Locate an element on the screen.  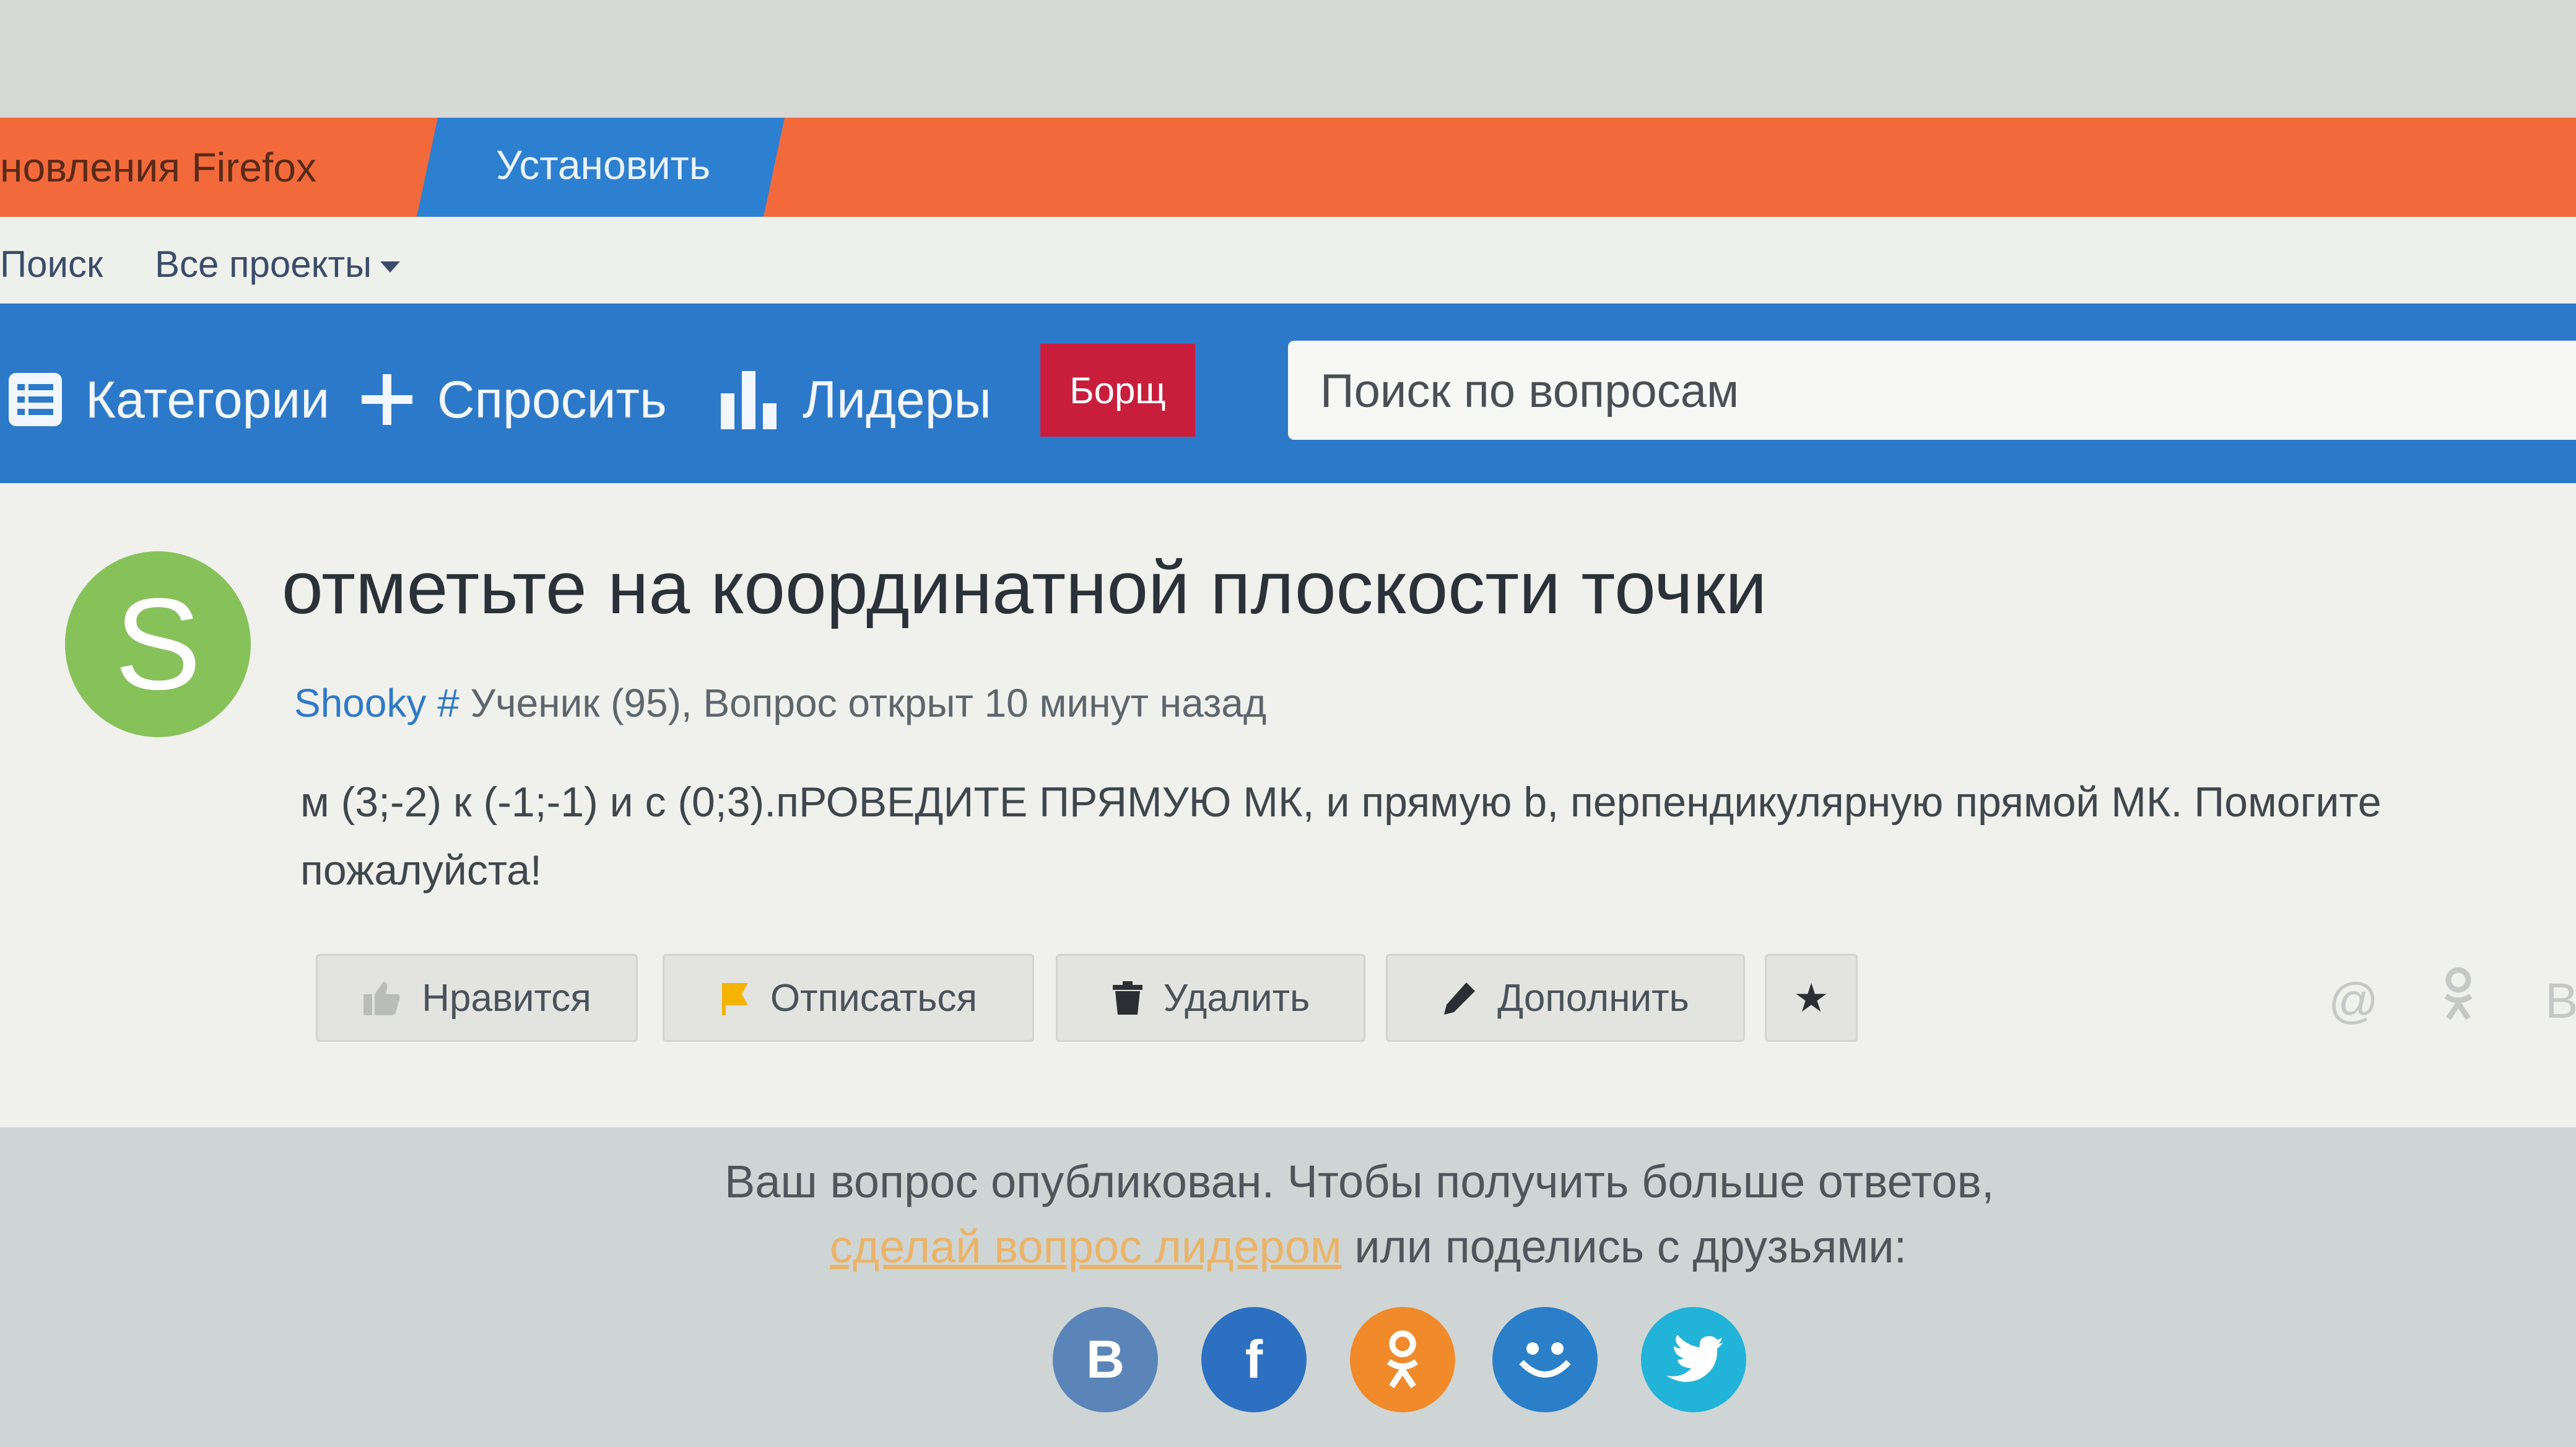
question-search is located at coordinates (1932, 391).